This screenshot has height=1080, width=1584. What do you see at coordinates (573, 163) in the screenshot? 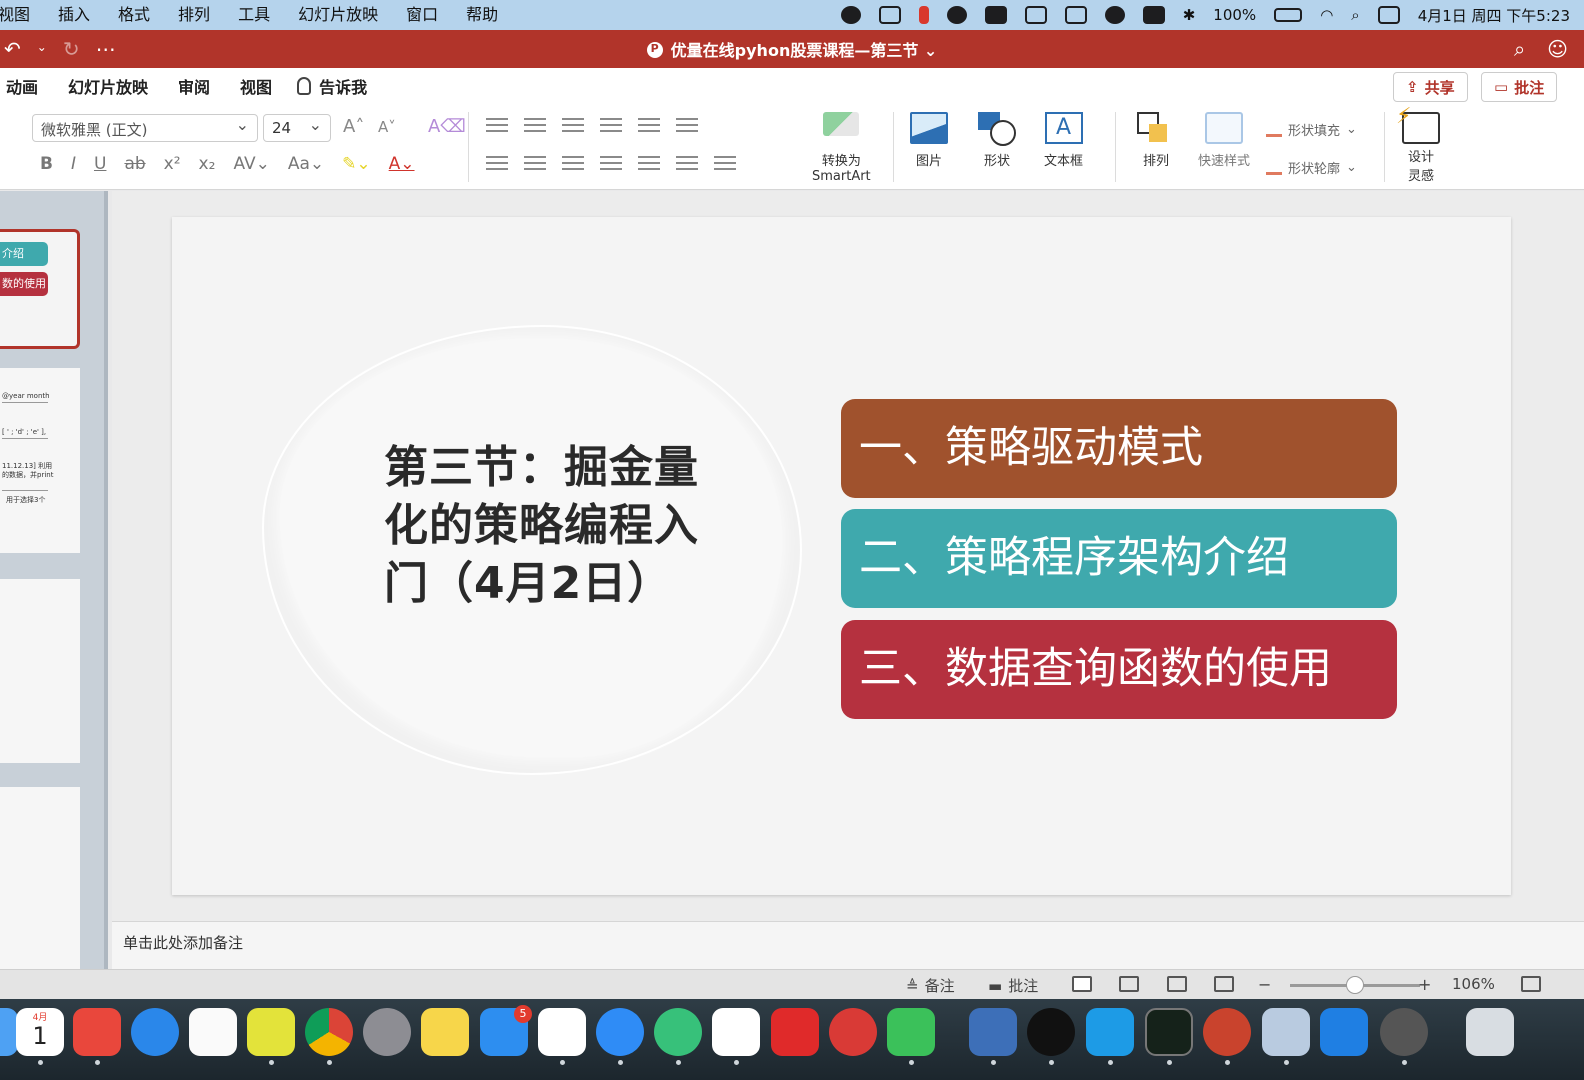
I see `align-right-icon` at bounding box center [573, 163].